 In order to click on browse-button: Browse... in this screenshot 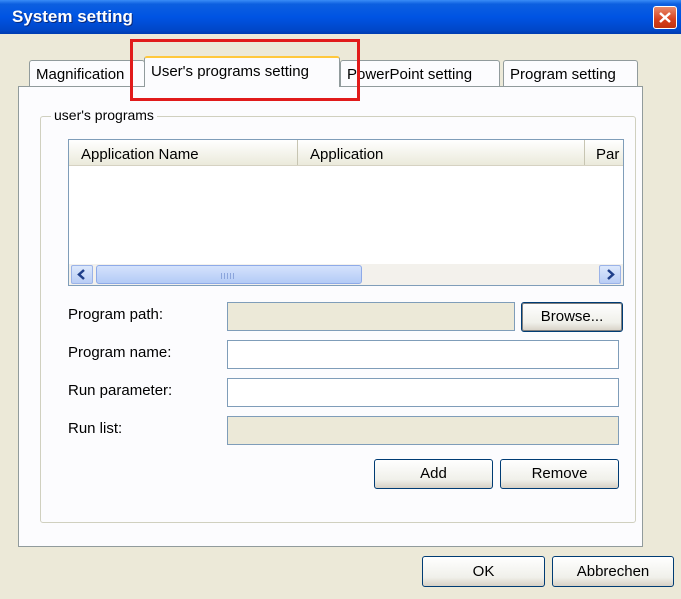, I will do `click(572, 317)`.